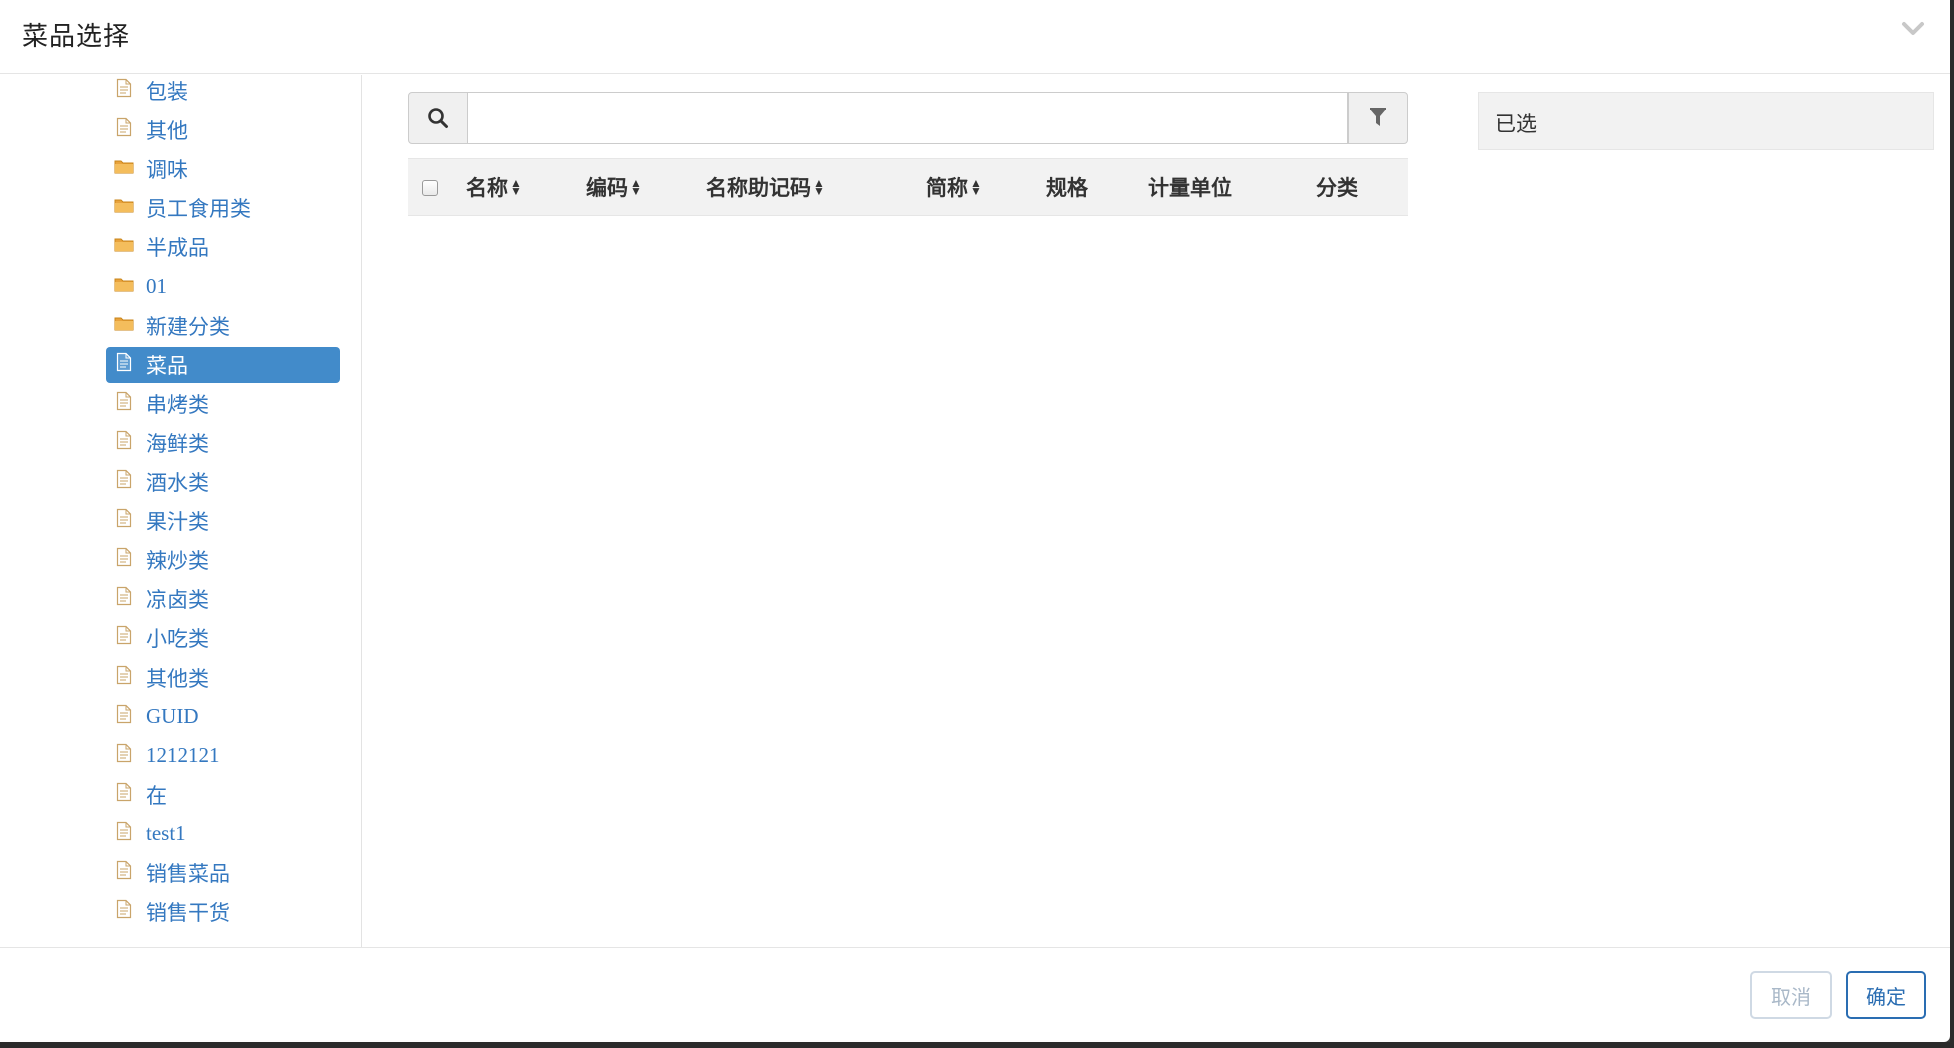 The width and height of the screenshot is (1954, 1048). I want to click on filter-button, so click(1378, 118).